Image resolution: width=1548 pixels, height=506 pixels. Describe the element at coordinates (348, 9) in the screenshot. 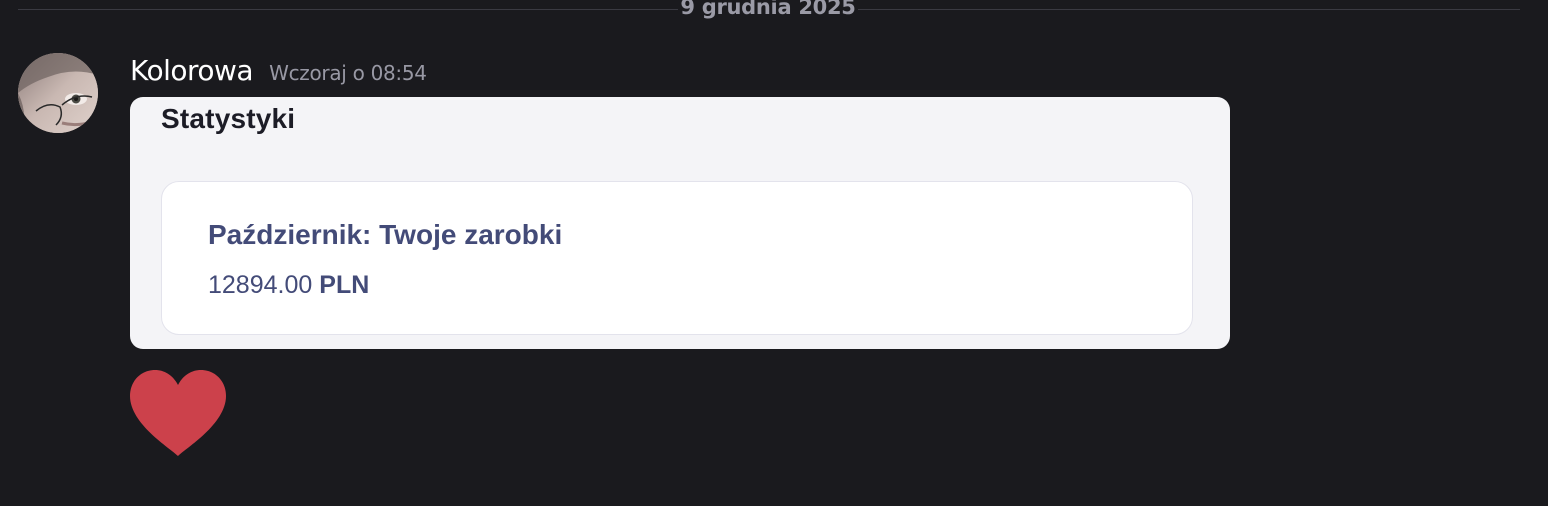

I see `divider-line-left` at that location.